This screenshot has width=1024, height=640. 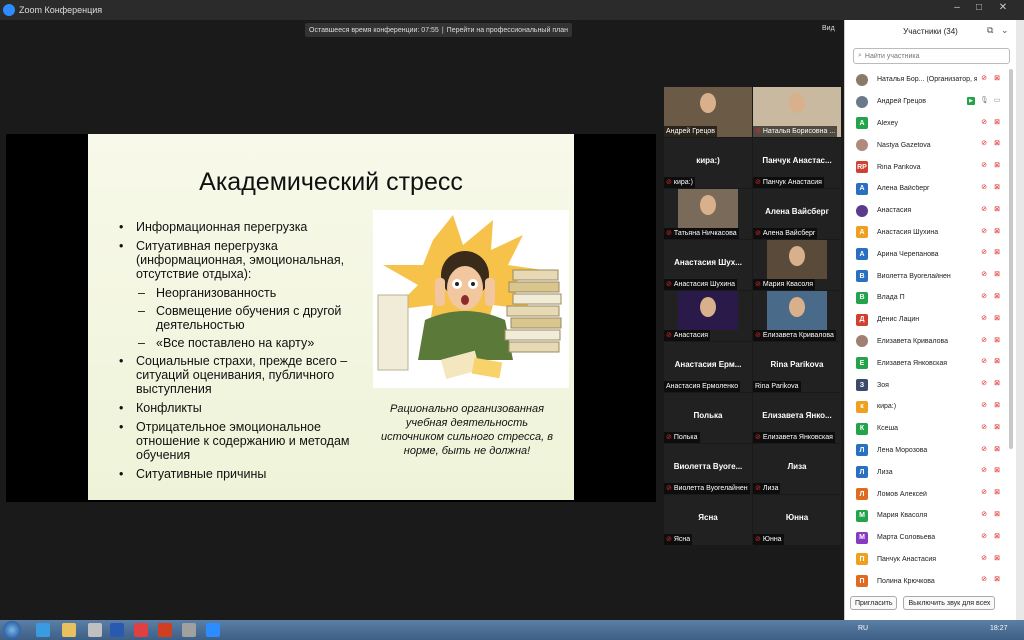 What do you see at coordinates (949, 603) in the screenshot?
I see `mute-all-button: Выключить звук для всех` at bounding box center [949, 603].